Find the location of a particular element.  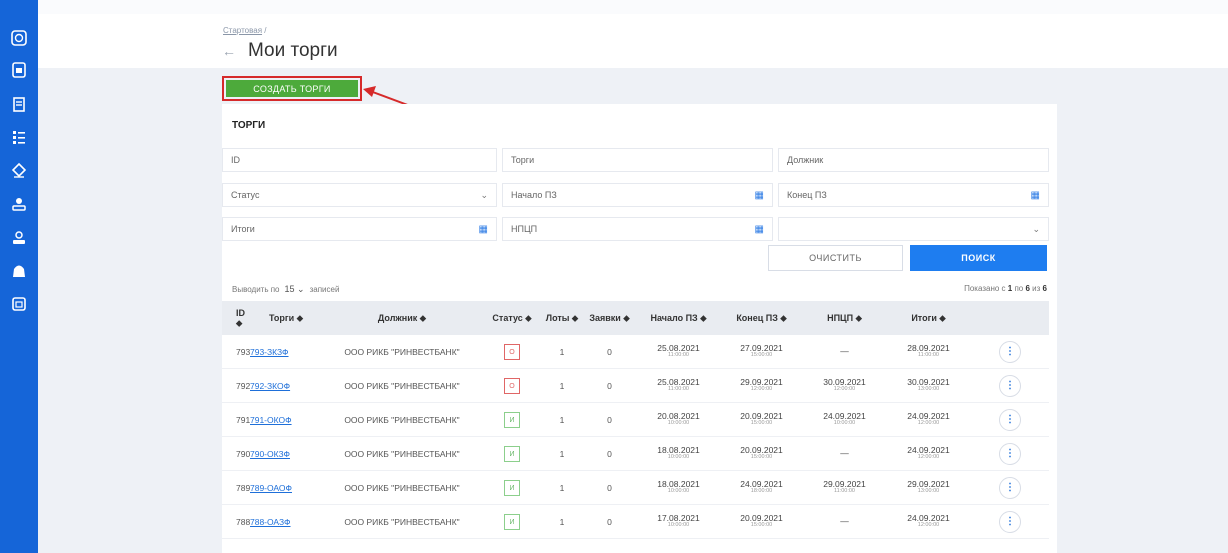

auction-filter-placeholder: Торги is located at coordinates (523, 160).